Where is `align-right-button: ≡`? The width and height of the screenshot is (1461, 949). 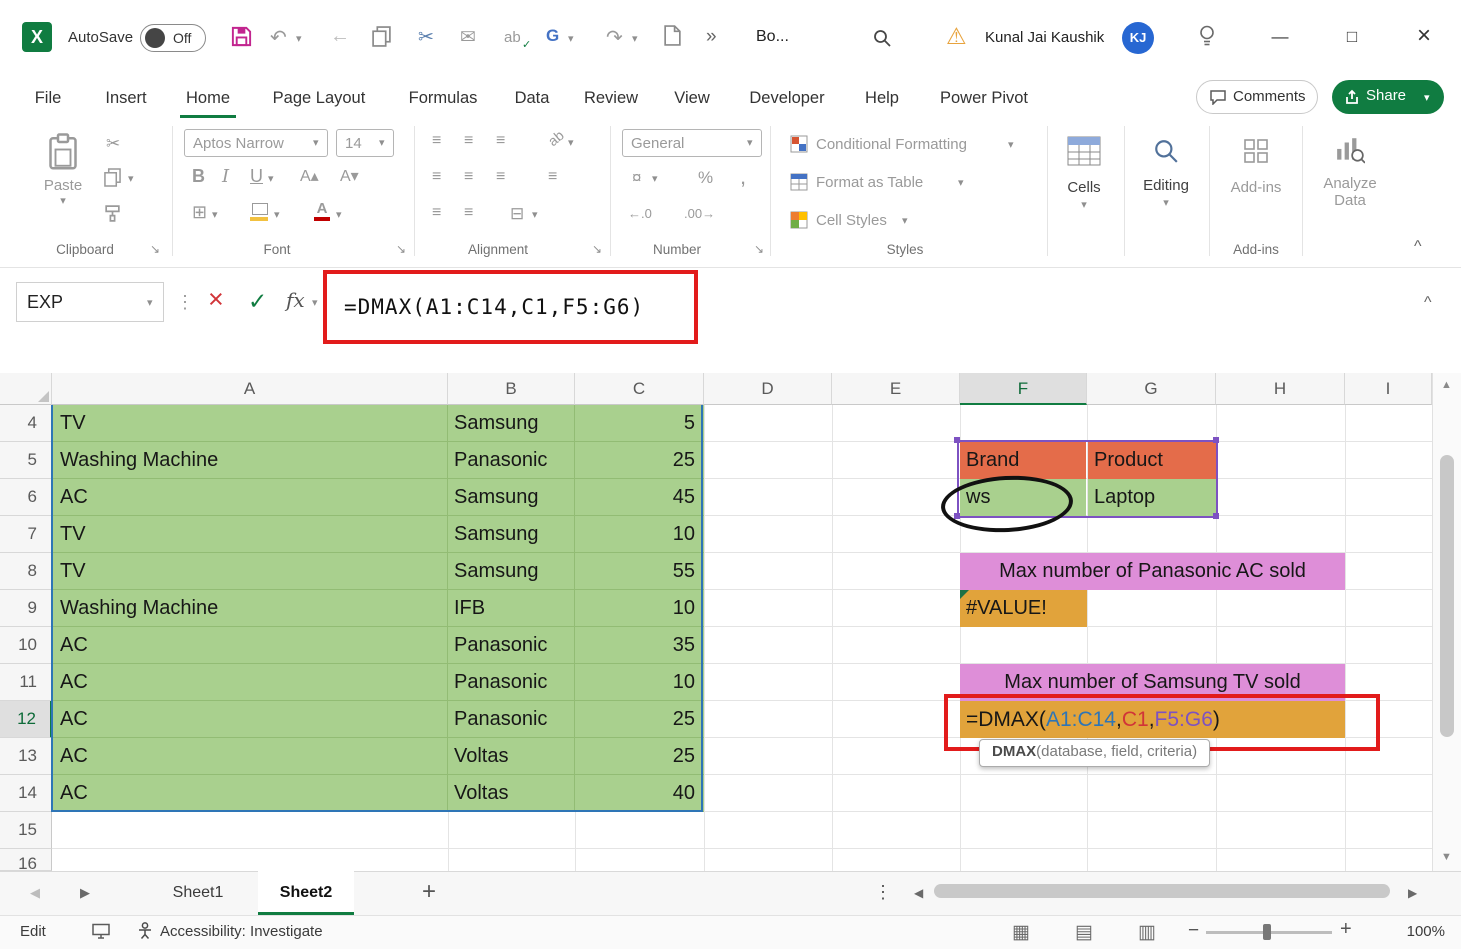
align-right-button: ≡ is located at coordinates (500, 177).